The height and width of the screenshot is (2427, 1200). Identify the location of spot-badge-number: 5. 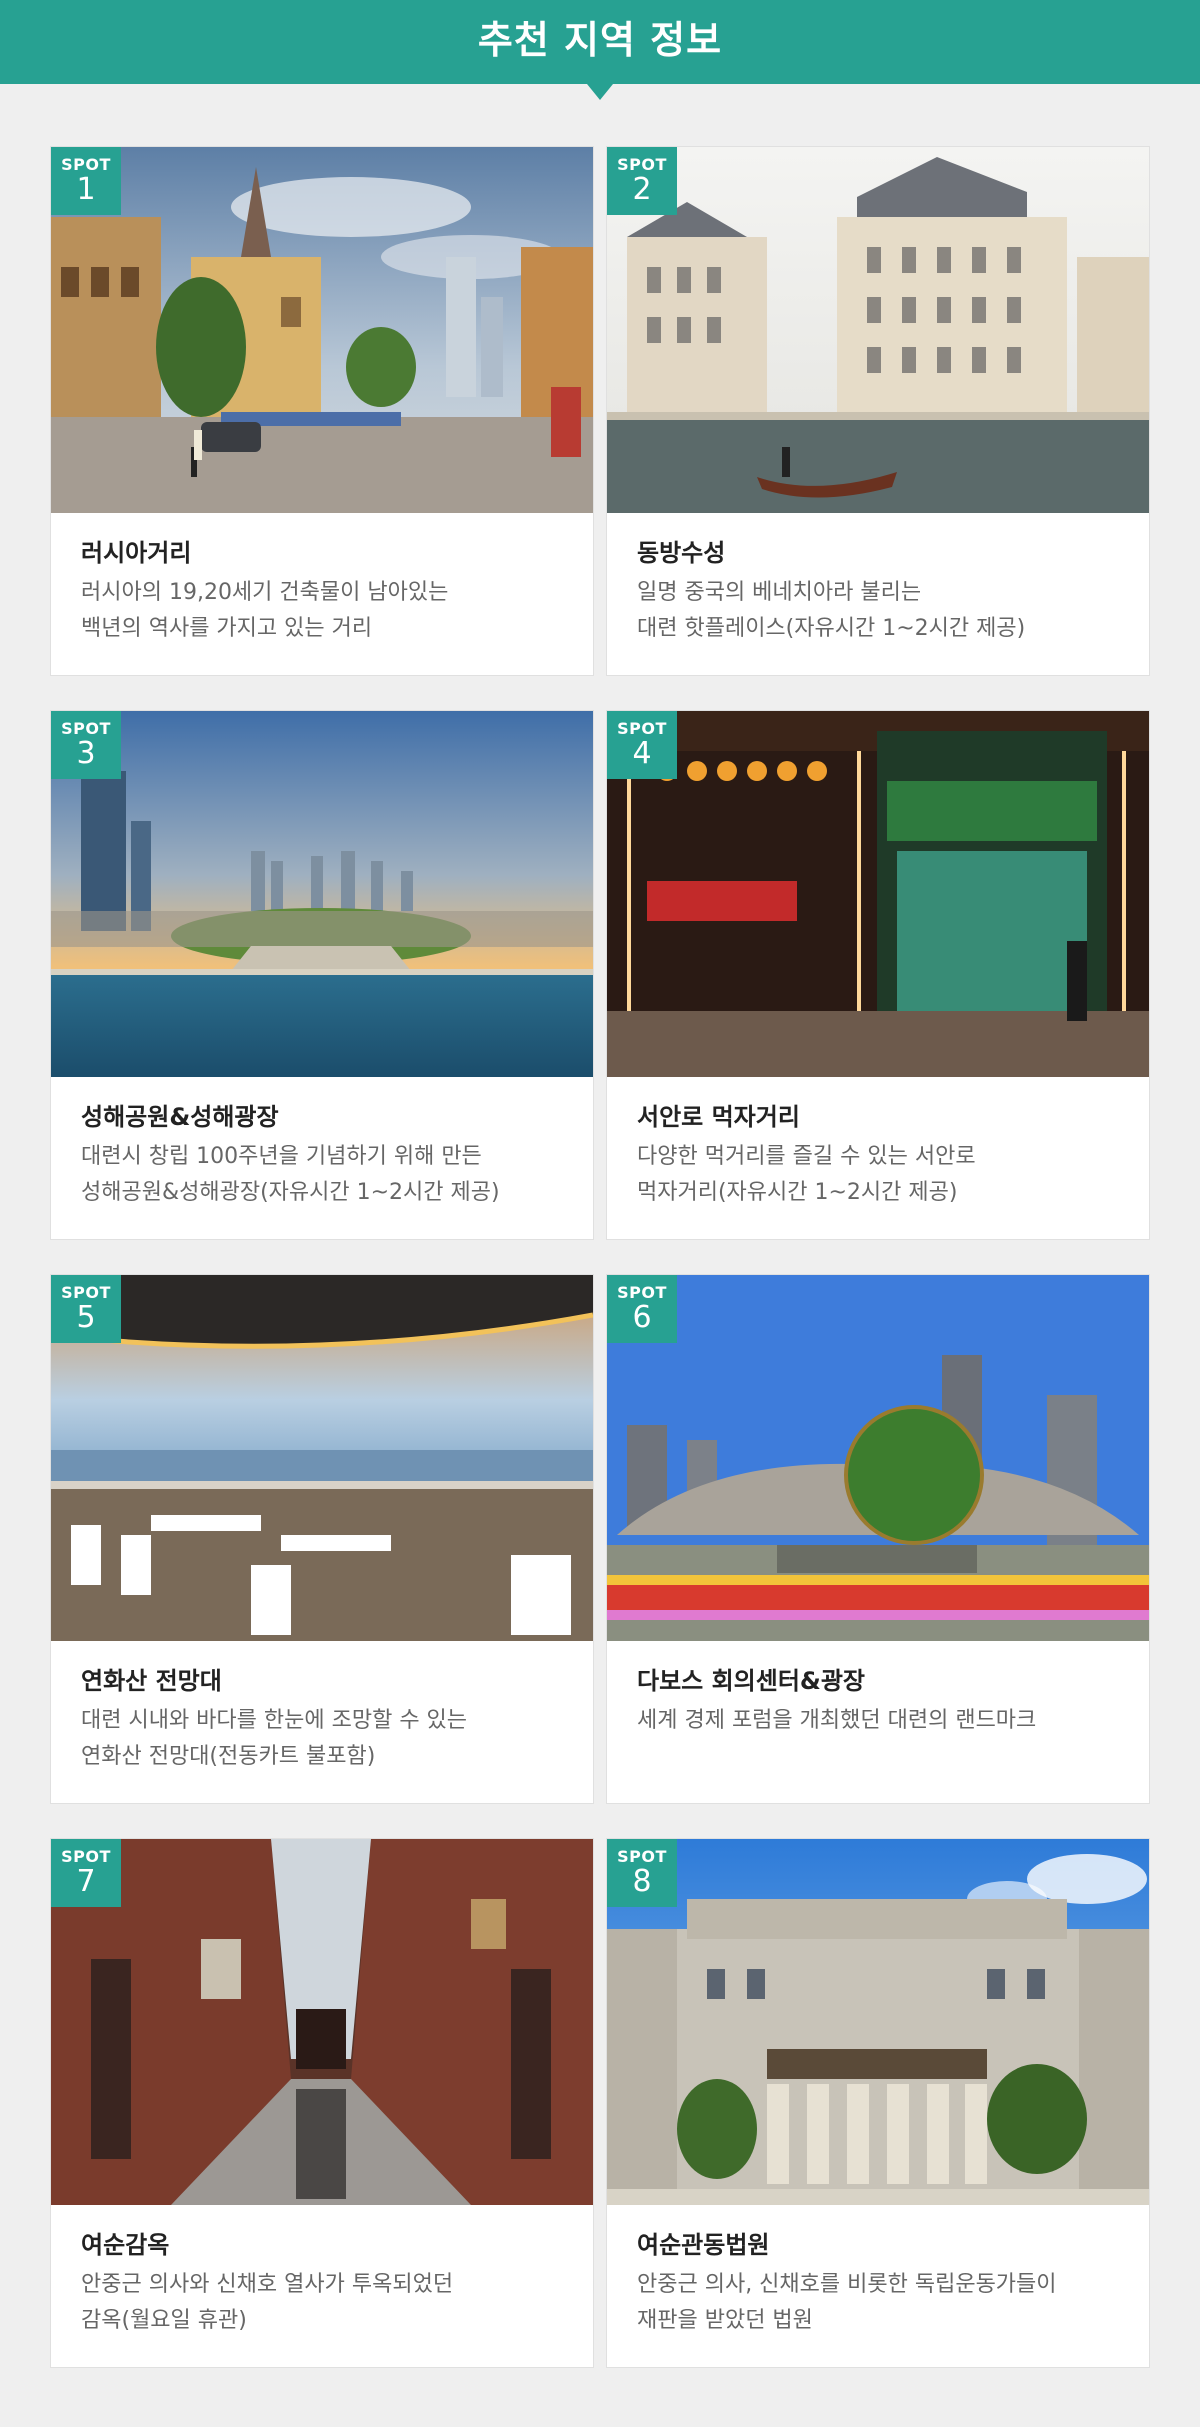
(86, 1317).